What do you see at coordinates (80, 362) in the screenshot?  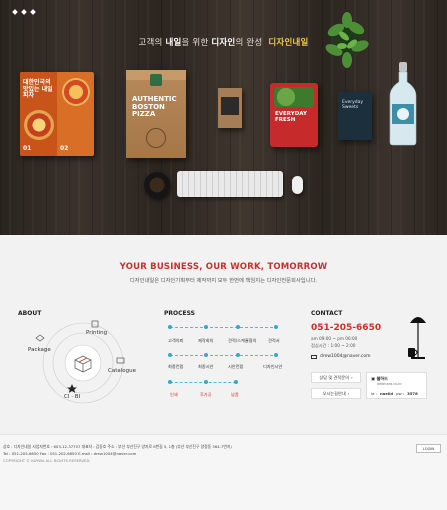 I see `about-diagram` at bounding box center [80, 362].